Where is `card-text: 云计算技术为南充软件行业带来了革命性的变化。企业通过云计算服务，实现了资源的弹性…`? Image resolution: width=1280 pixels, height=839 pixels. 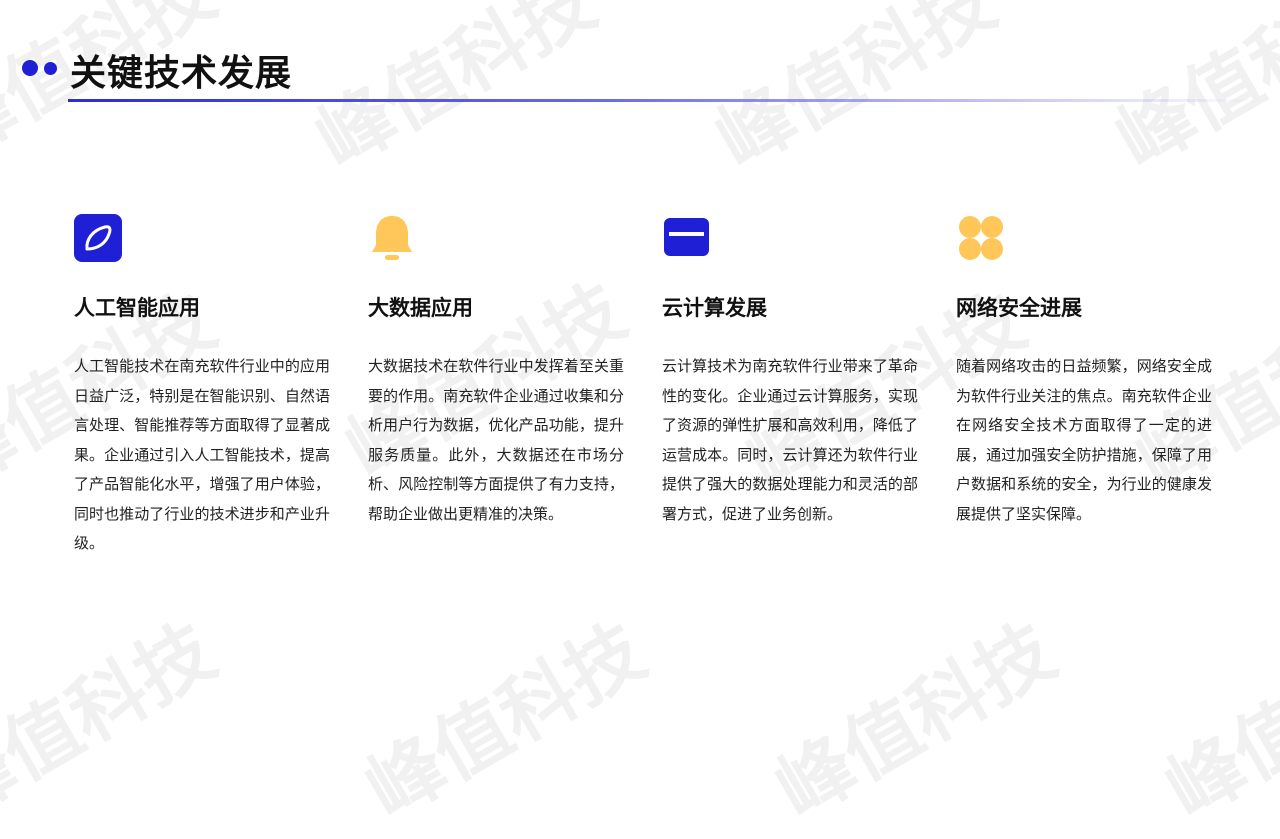
card-text: 云计算技术为南充软件行业带来了革命性的变化。企业通过云计算服务，实现了资源的弹性… is located at coordinates (790, 440).